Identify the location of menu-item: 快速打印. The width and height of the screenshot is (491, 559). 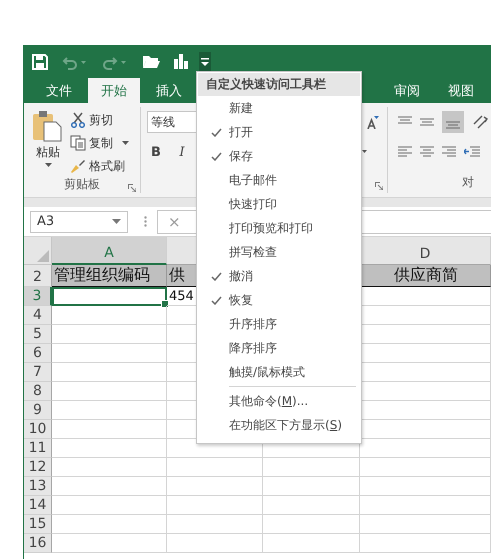
(279, 204).